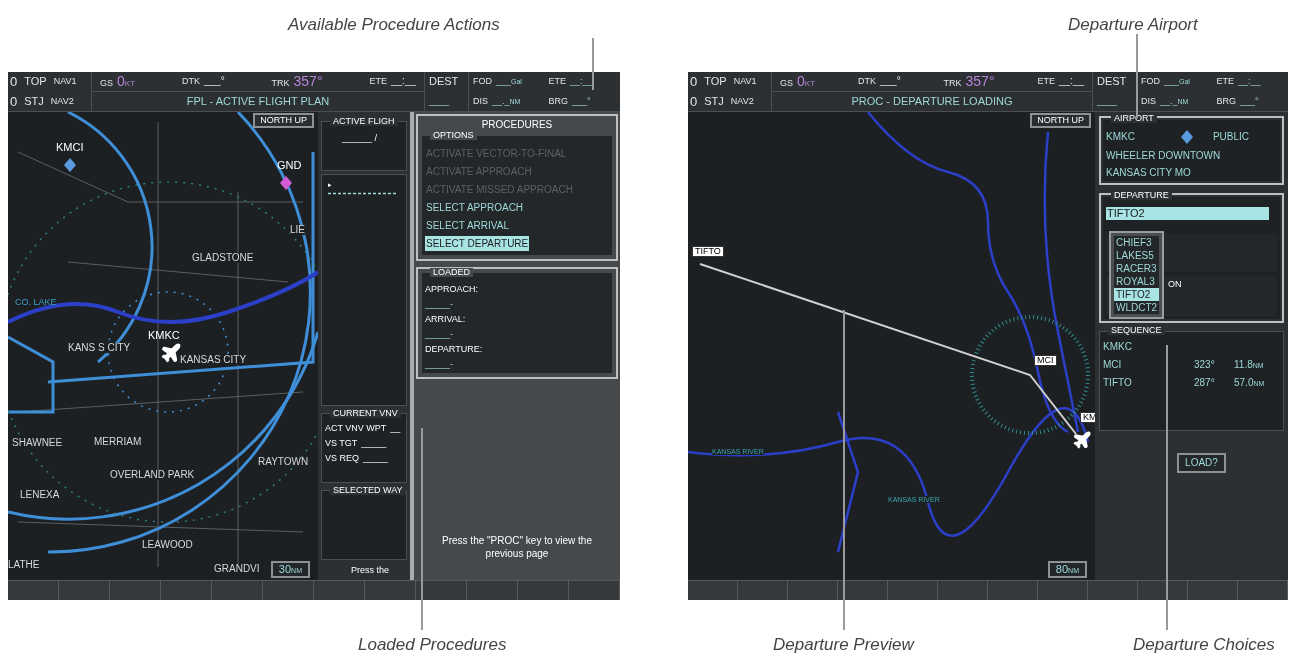 The width and height of the screenshot is (1292, 669). What do you see at coordinates (289, 165) in the screenshot?
I see `airport-label: GND` at bounding box center [289, 165].